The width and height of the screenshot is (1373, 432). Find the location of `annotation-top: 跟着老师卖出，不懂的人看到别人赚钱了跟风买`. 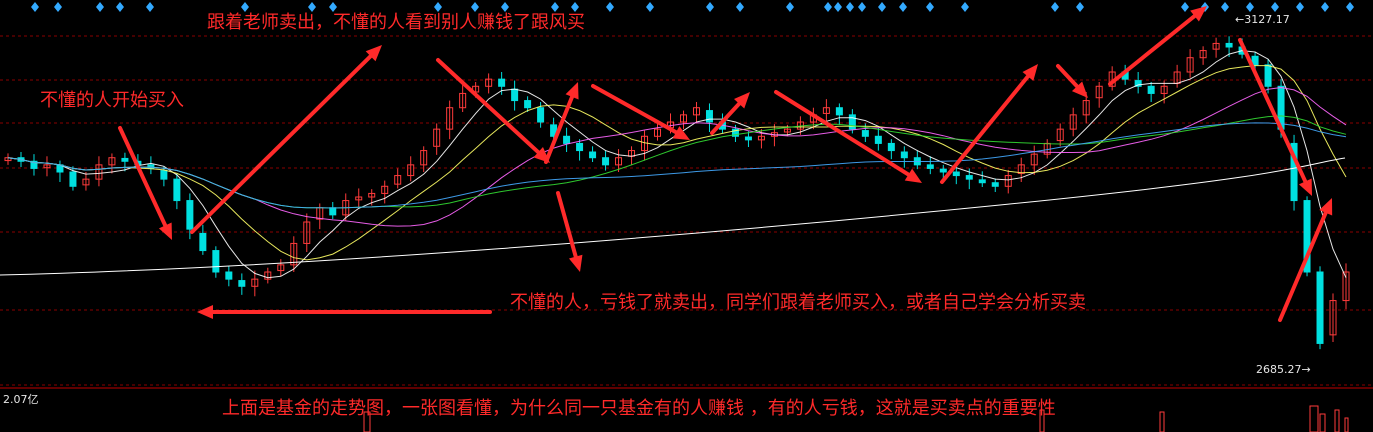

annotation-top: 跟着老师卖出，不懂的人看到别人赚钱了跟风买 is located at coordinates (396, 22).